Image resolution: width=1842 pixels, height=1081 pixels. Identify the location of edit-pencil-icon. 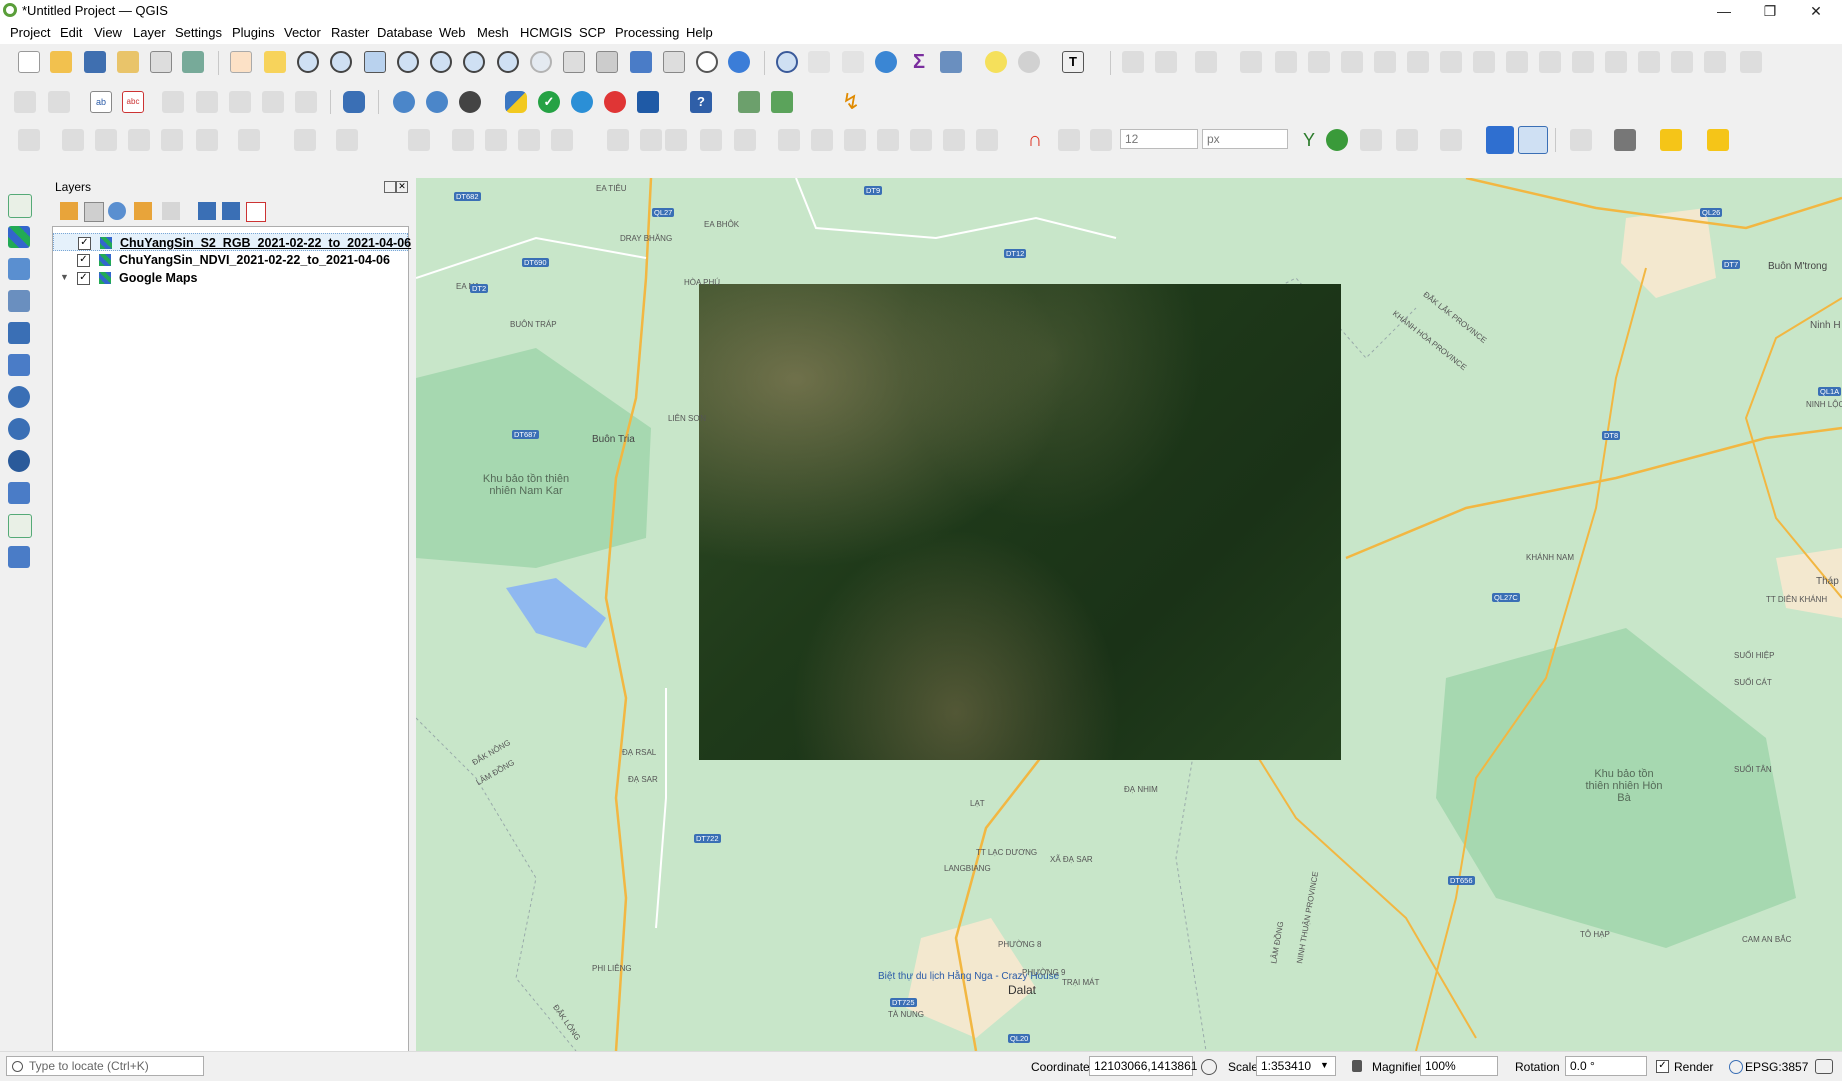
(651, 140).